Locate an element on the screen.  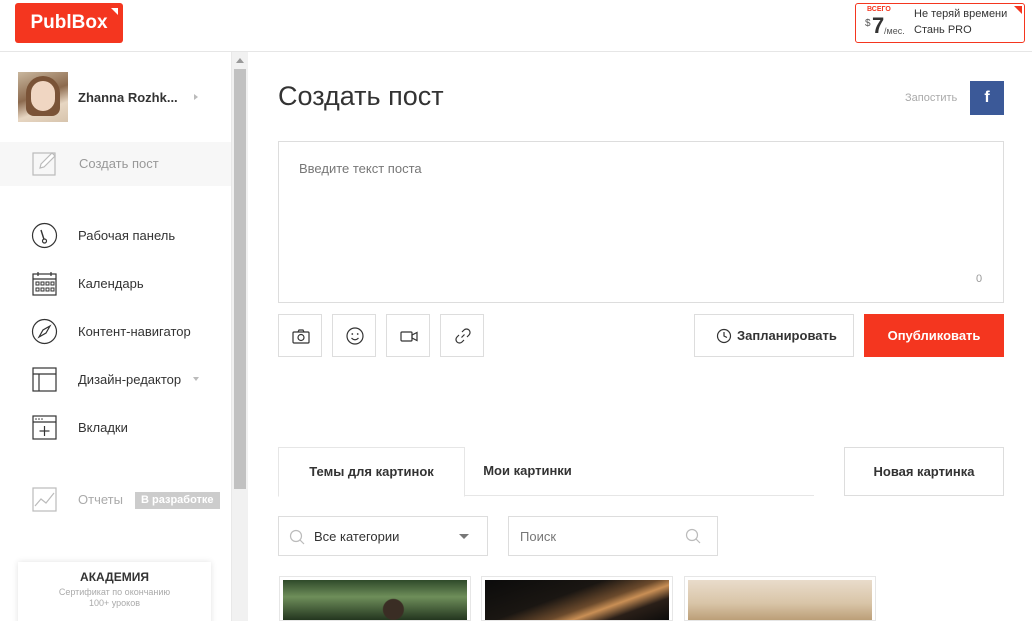
sidebar-item-calendar: Календарь is located at coordinates (115, 284).